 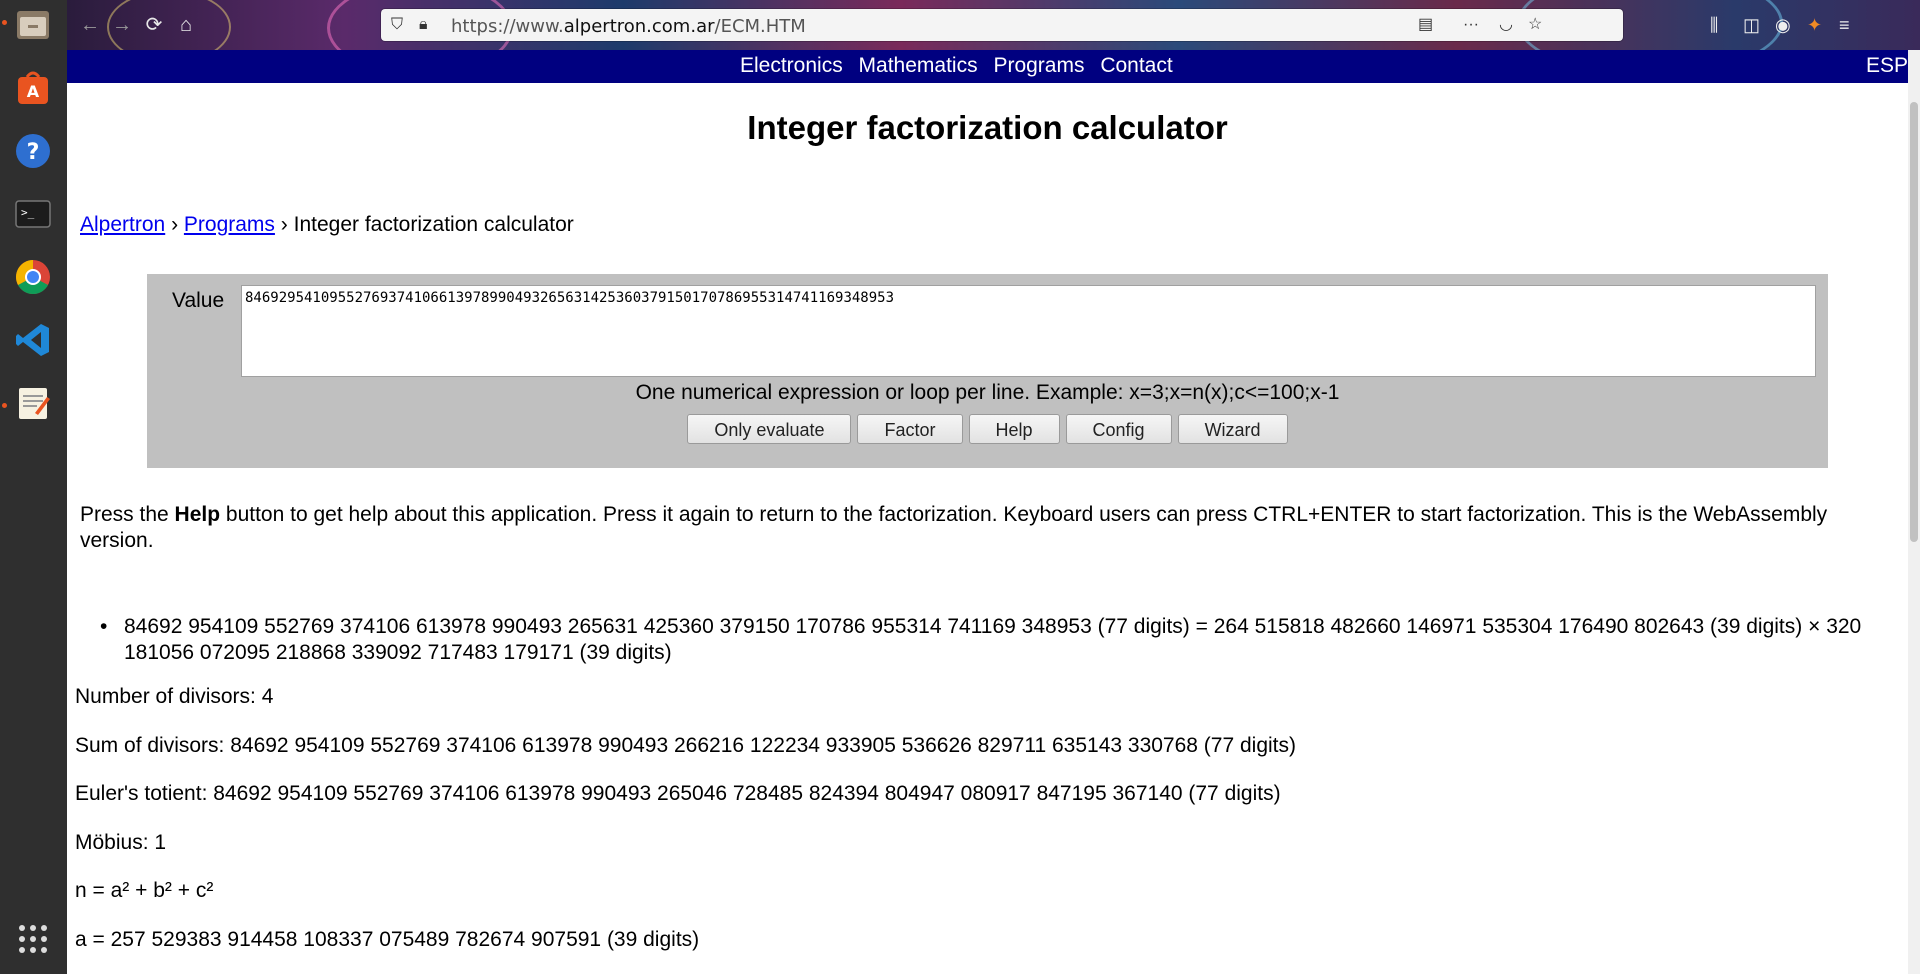 I want to click on help-icon: ?, so click(x=33, y=151).